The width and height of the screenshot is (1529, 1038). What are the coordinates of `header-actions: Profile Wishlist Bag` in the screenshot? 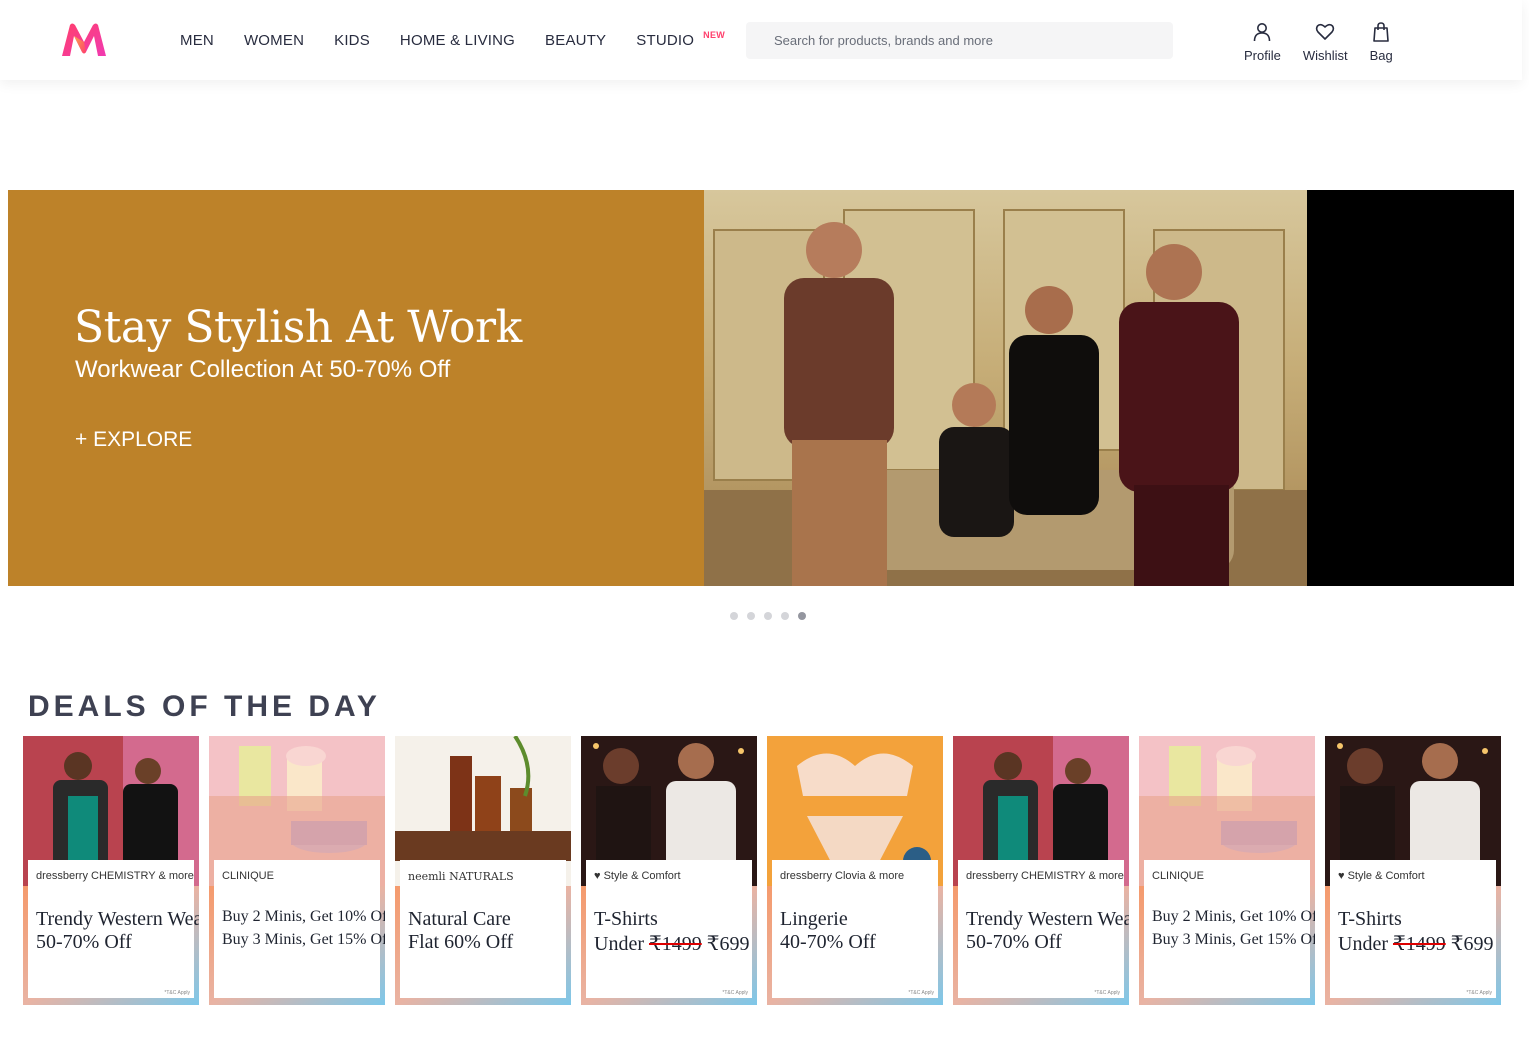 It's located at (1329, 42).